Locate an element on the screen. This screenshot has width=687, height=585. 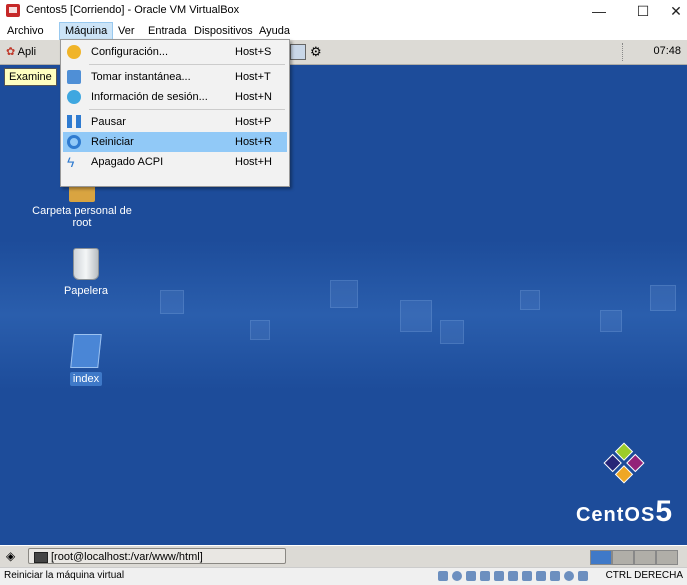
terminal-icon is located at coordinates (41, 557).